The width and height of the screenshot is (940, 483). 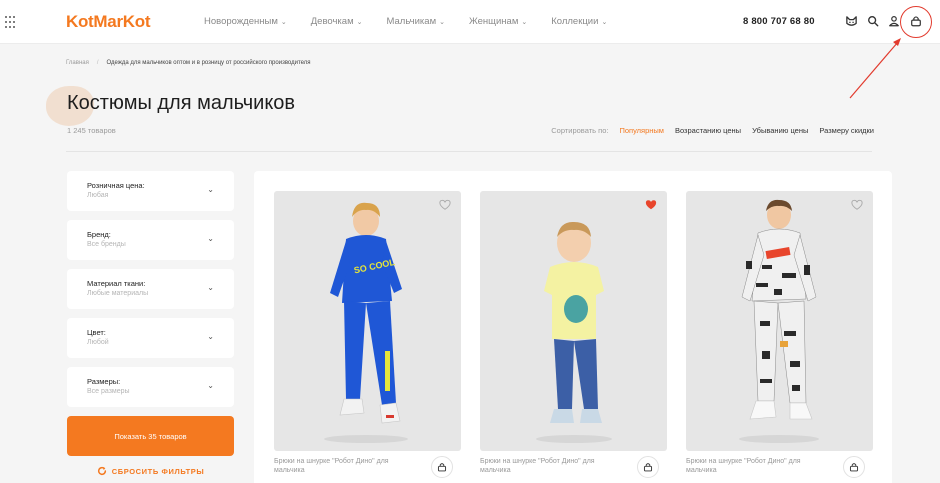 What do you see at coordinates (150, 338) in the screenshot?
I see `filter-color: Цвет: Любой ⌄` at bounding box center [150, 338].